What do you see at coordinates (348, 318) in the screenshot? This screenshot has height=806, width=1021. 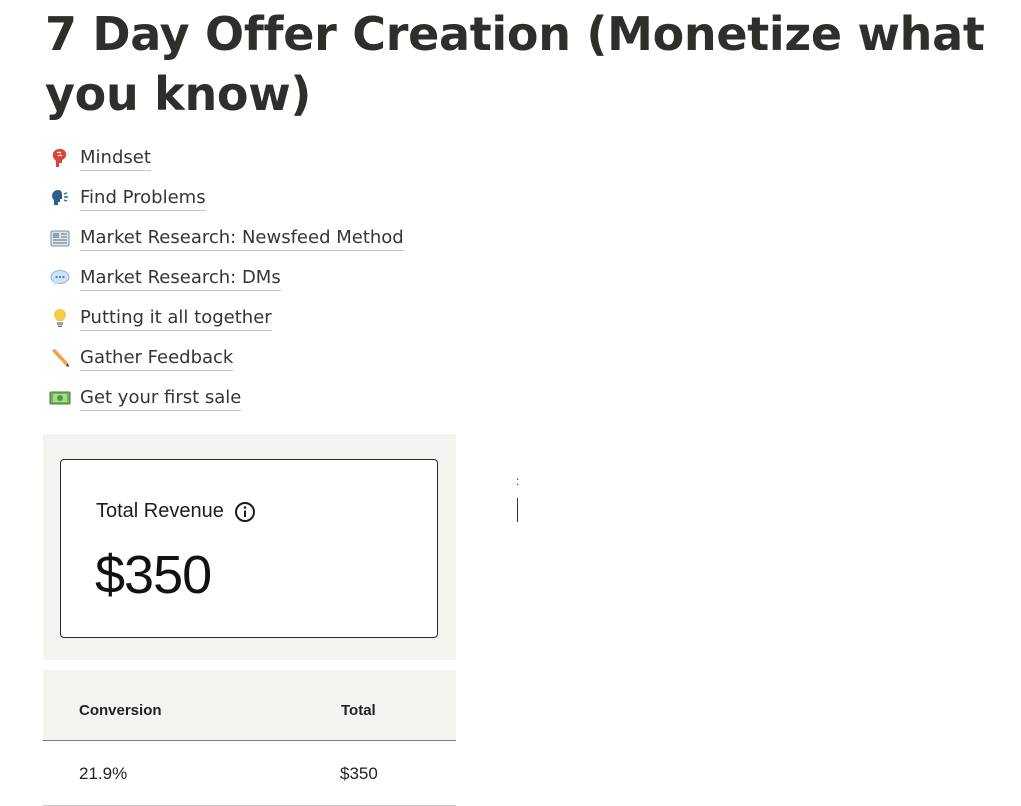 I see `link-putting-it-together: Putting it all together` at bounding box center [348, 318].